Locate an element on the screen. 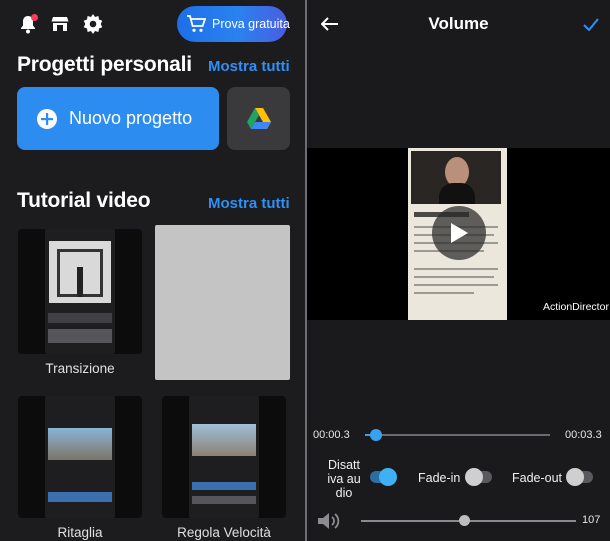 This screenshot has width=610, height=541. play-icon is located at coordinates (459, 233).